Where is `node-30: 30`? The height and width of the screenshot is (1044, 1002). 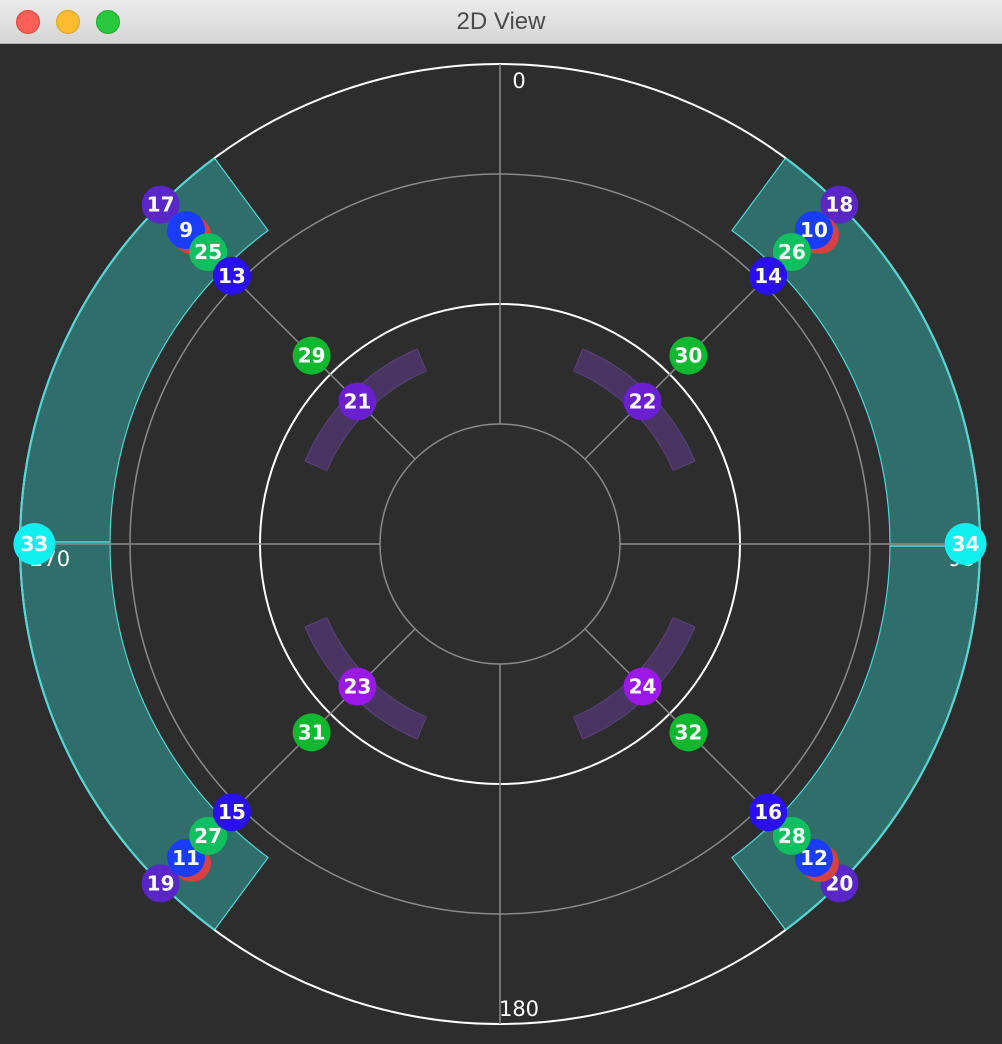
node-30: 30 is located at coordinates (688, 355).